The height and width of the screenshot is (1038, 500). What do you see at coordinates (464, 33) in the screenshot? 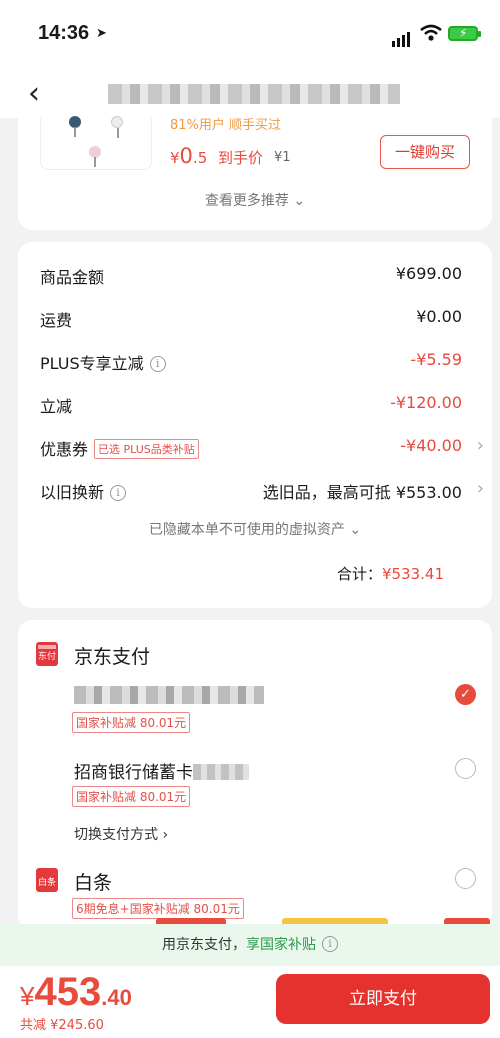
I see `battery-icon: ⚡` at bounding box center [464, 33].